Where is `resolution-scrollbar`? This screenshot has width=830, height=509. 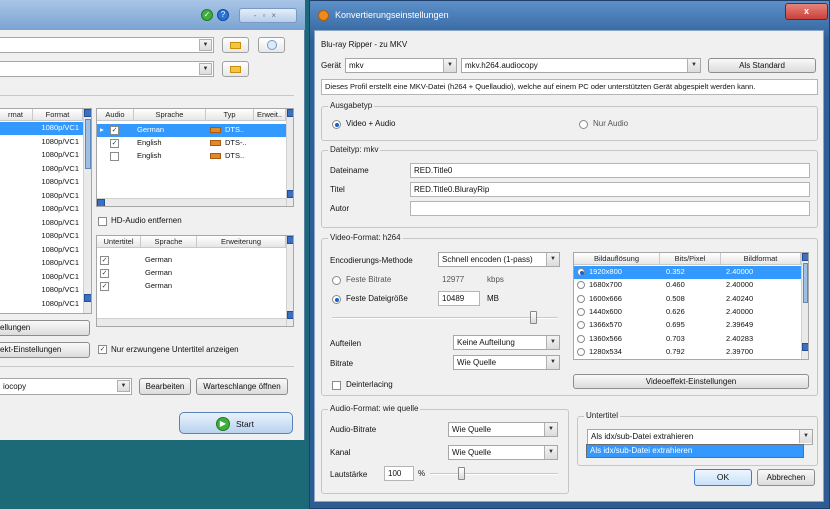 resolution-scrollbar is located at coordinates (804, 306).